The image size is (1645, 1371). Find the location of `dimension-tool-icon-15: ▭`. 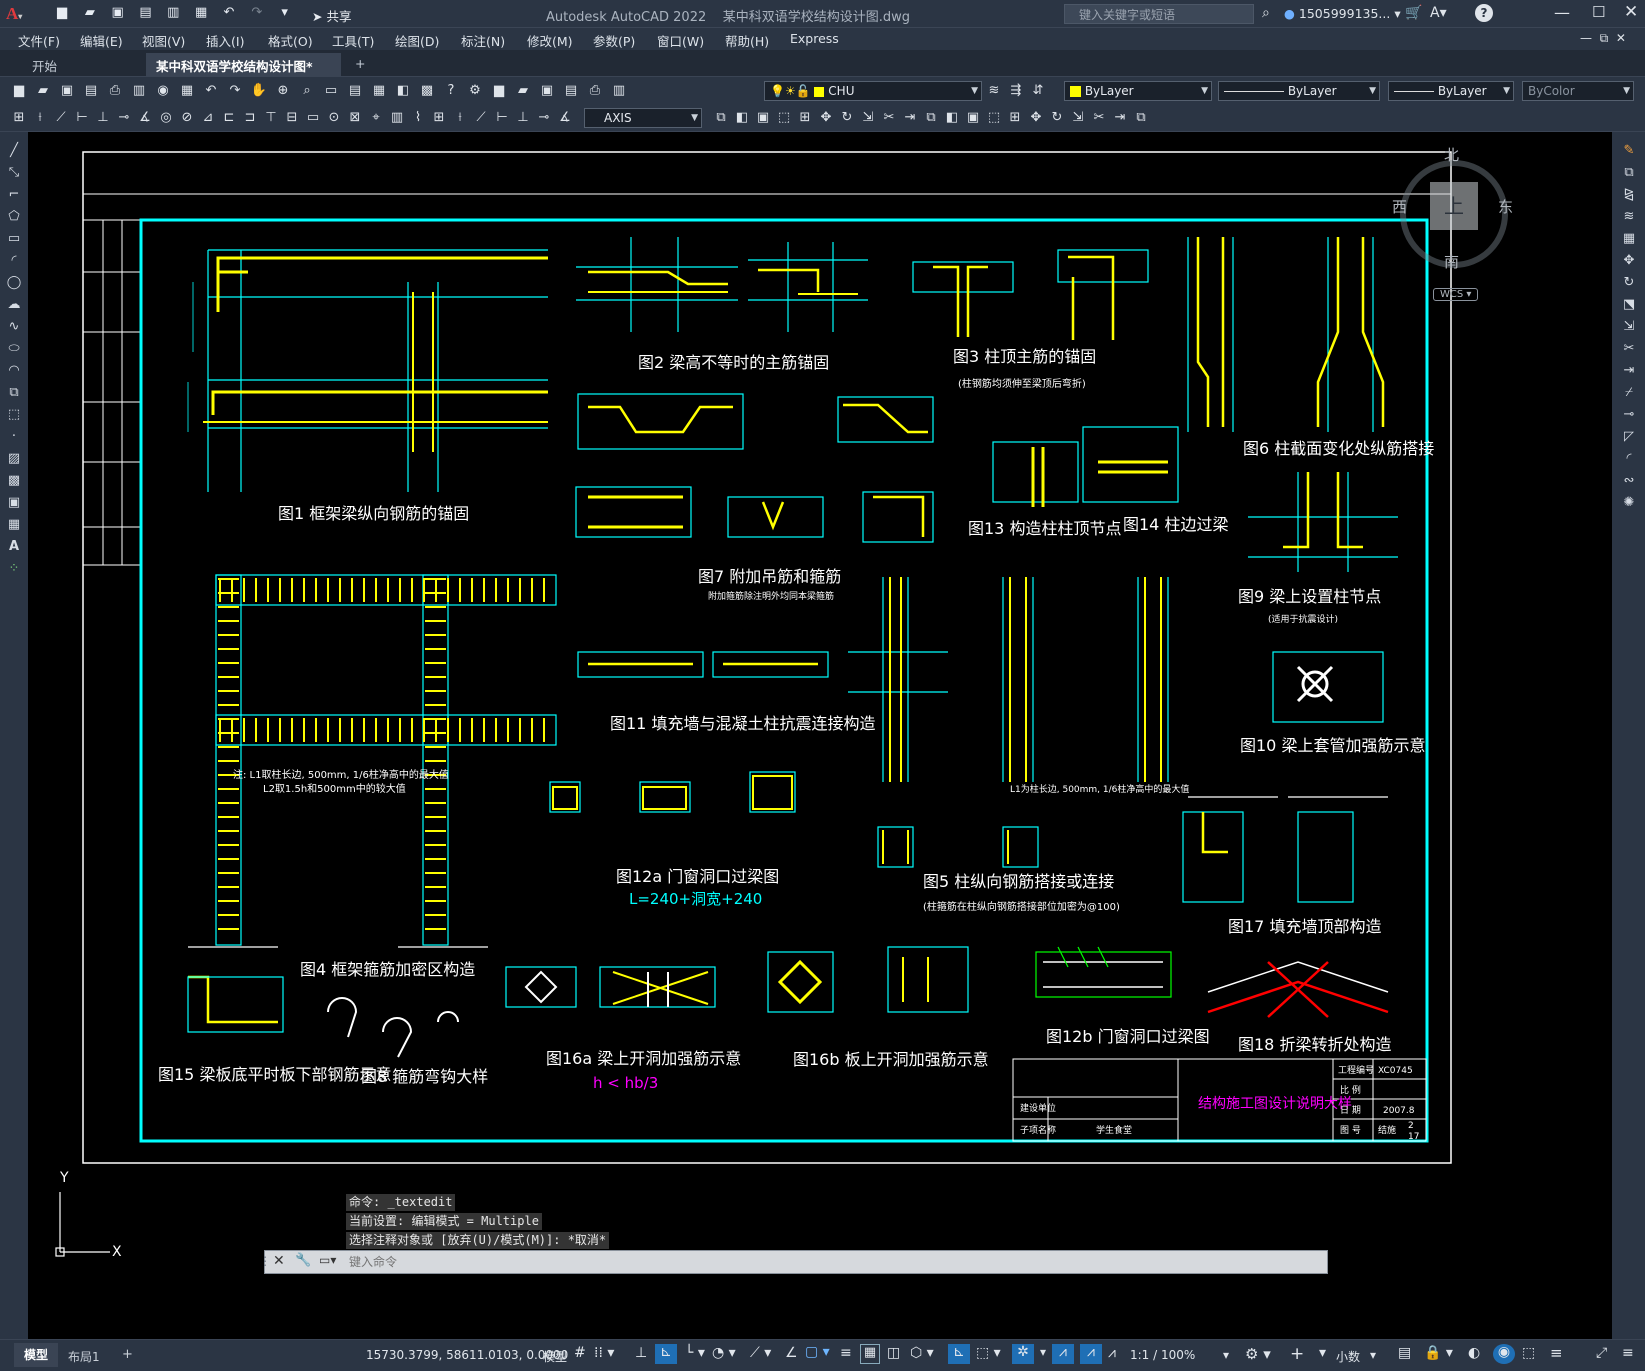

dimension-tool-icon-15: ▭ is located at coordinates (313, 118).